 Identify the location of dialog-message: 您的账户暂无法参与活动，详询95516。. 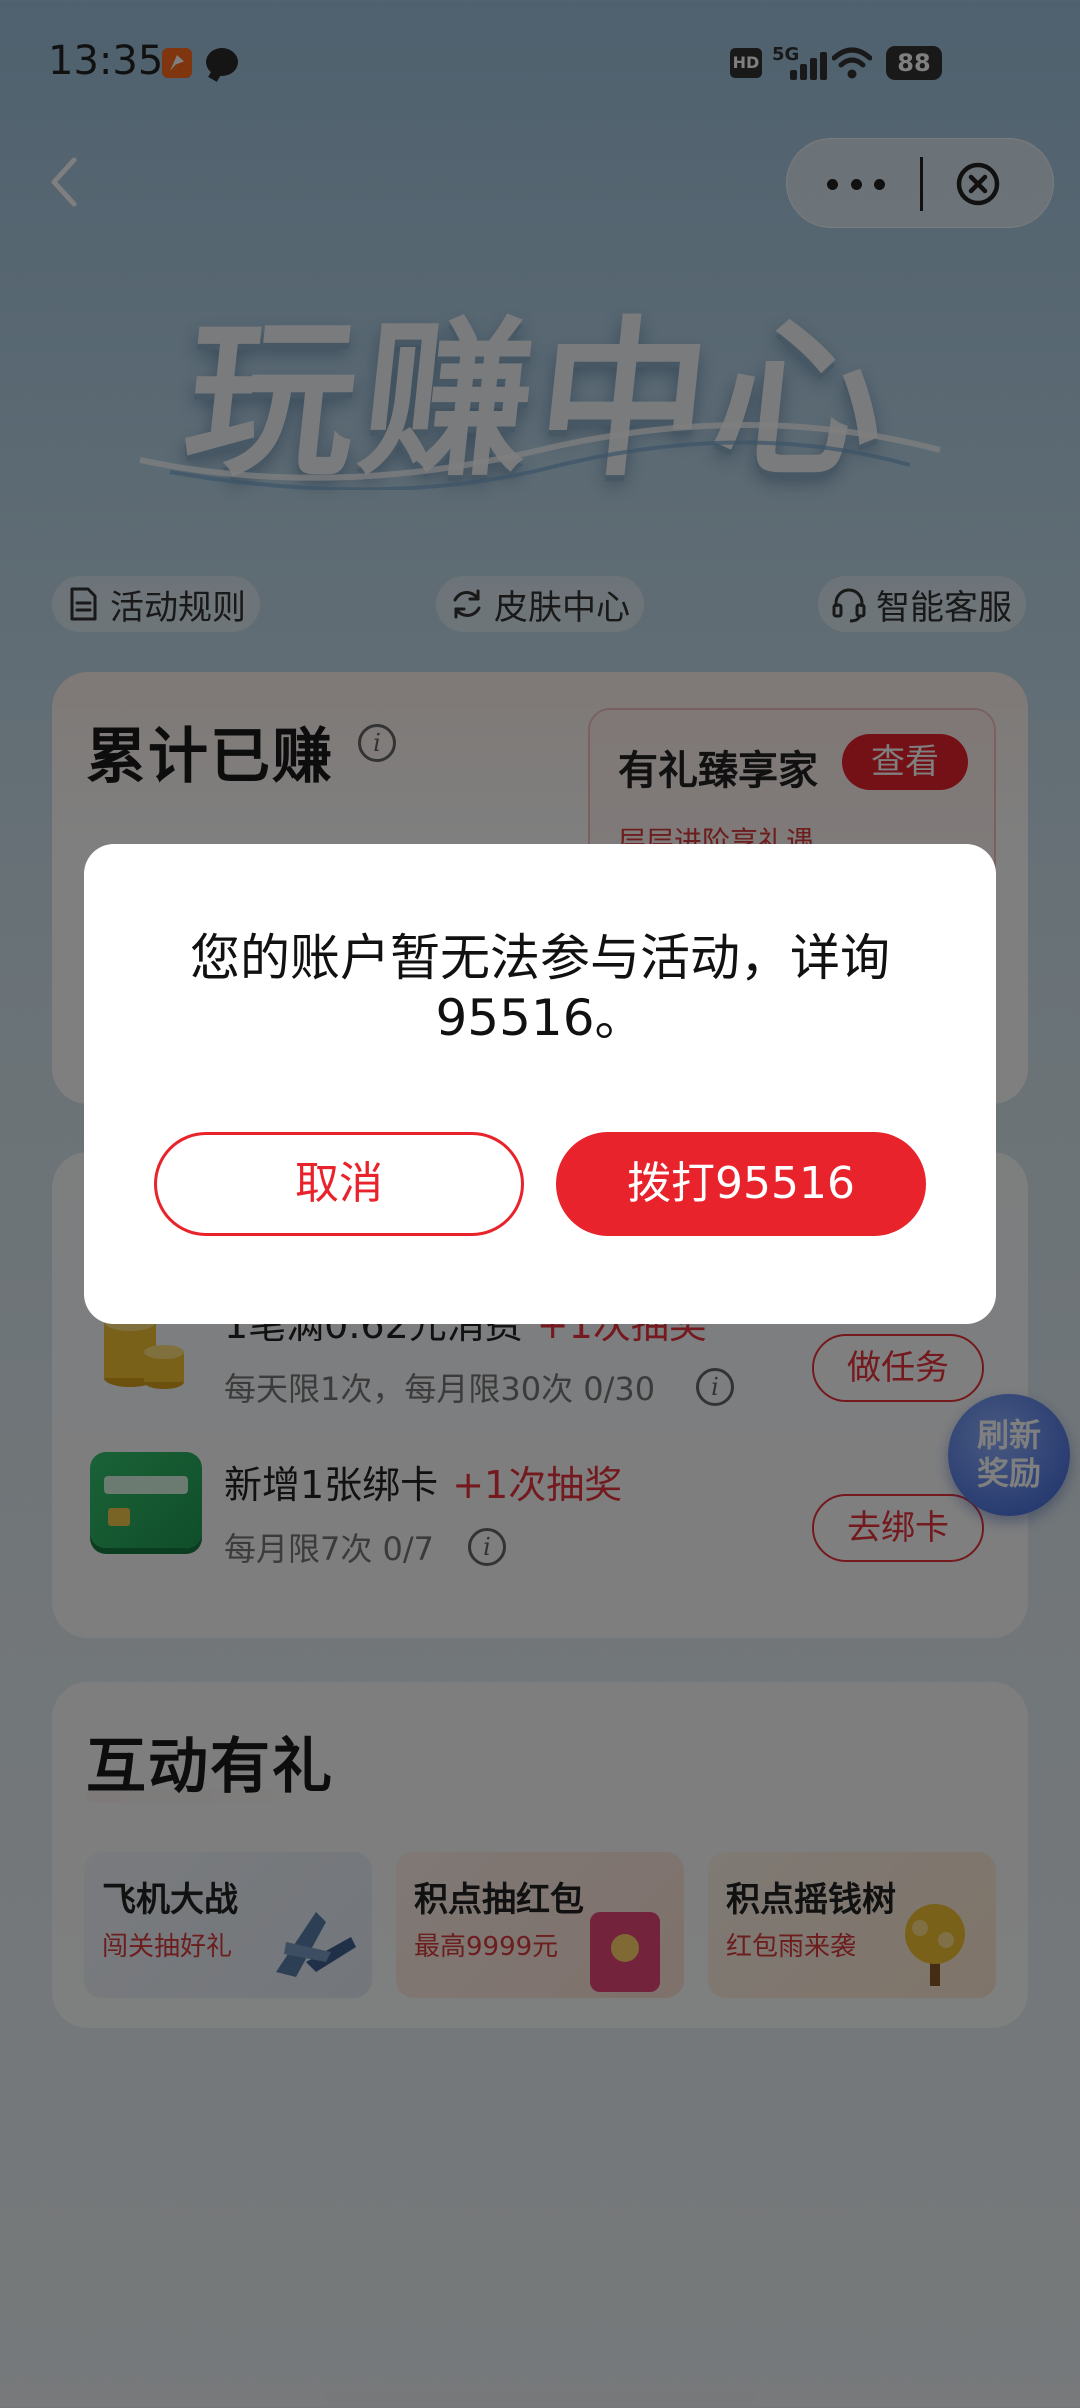
(540, 988).